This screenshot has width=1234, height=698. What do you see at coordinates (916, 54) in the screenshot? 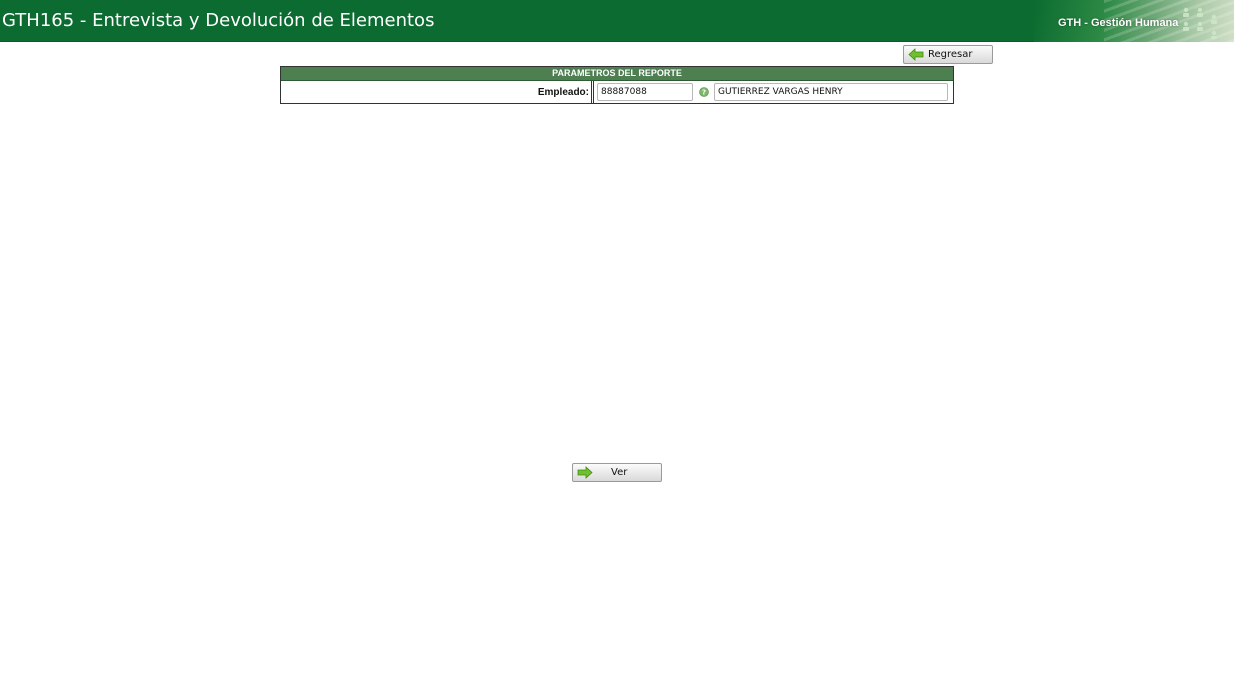
I see `arrow-left-icon` at bounding box center [916, 54].